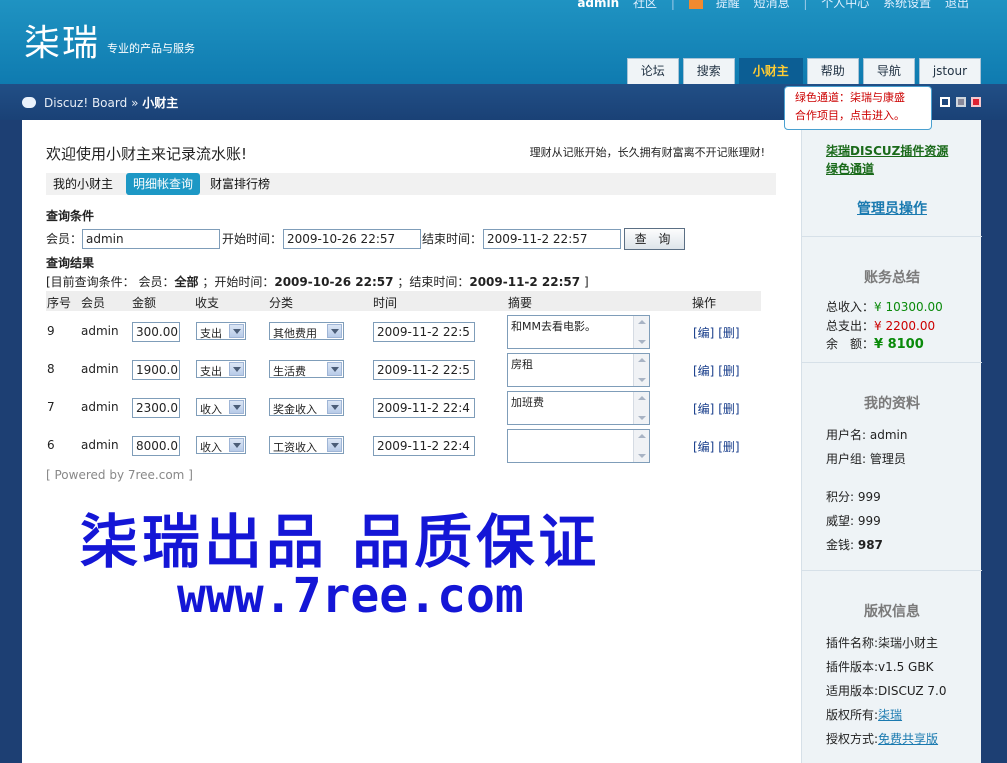 Image resolution: width=1007 pixels, height=763 pixels. Describe the element at coordinates (211, 409) in the screenshot. I see `io-select-value: 收入` at that location.